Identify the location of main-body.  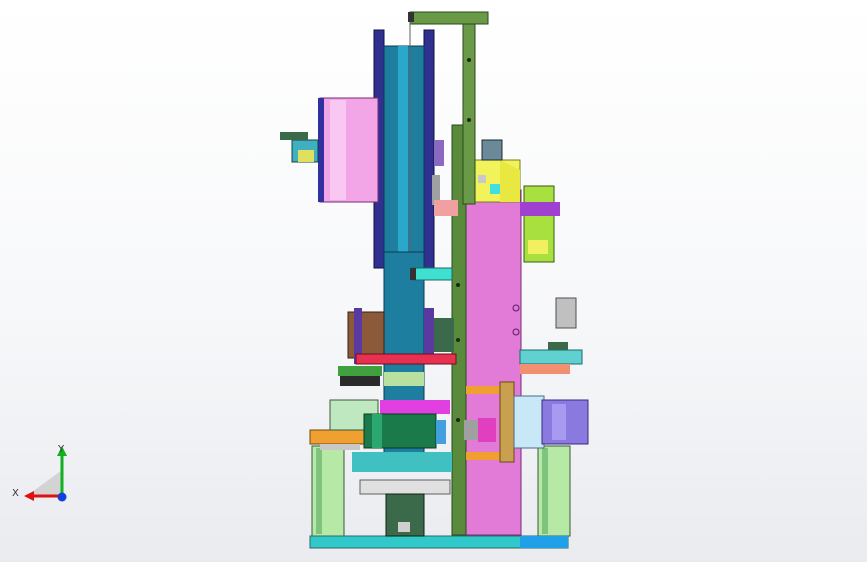
(492, 347).